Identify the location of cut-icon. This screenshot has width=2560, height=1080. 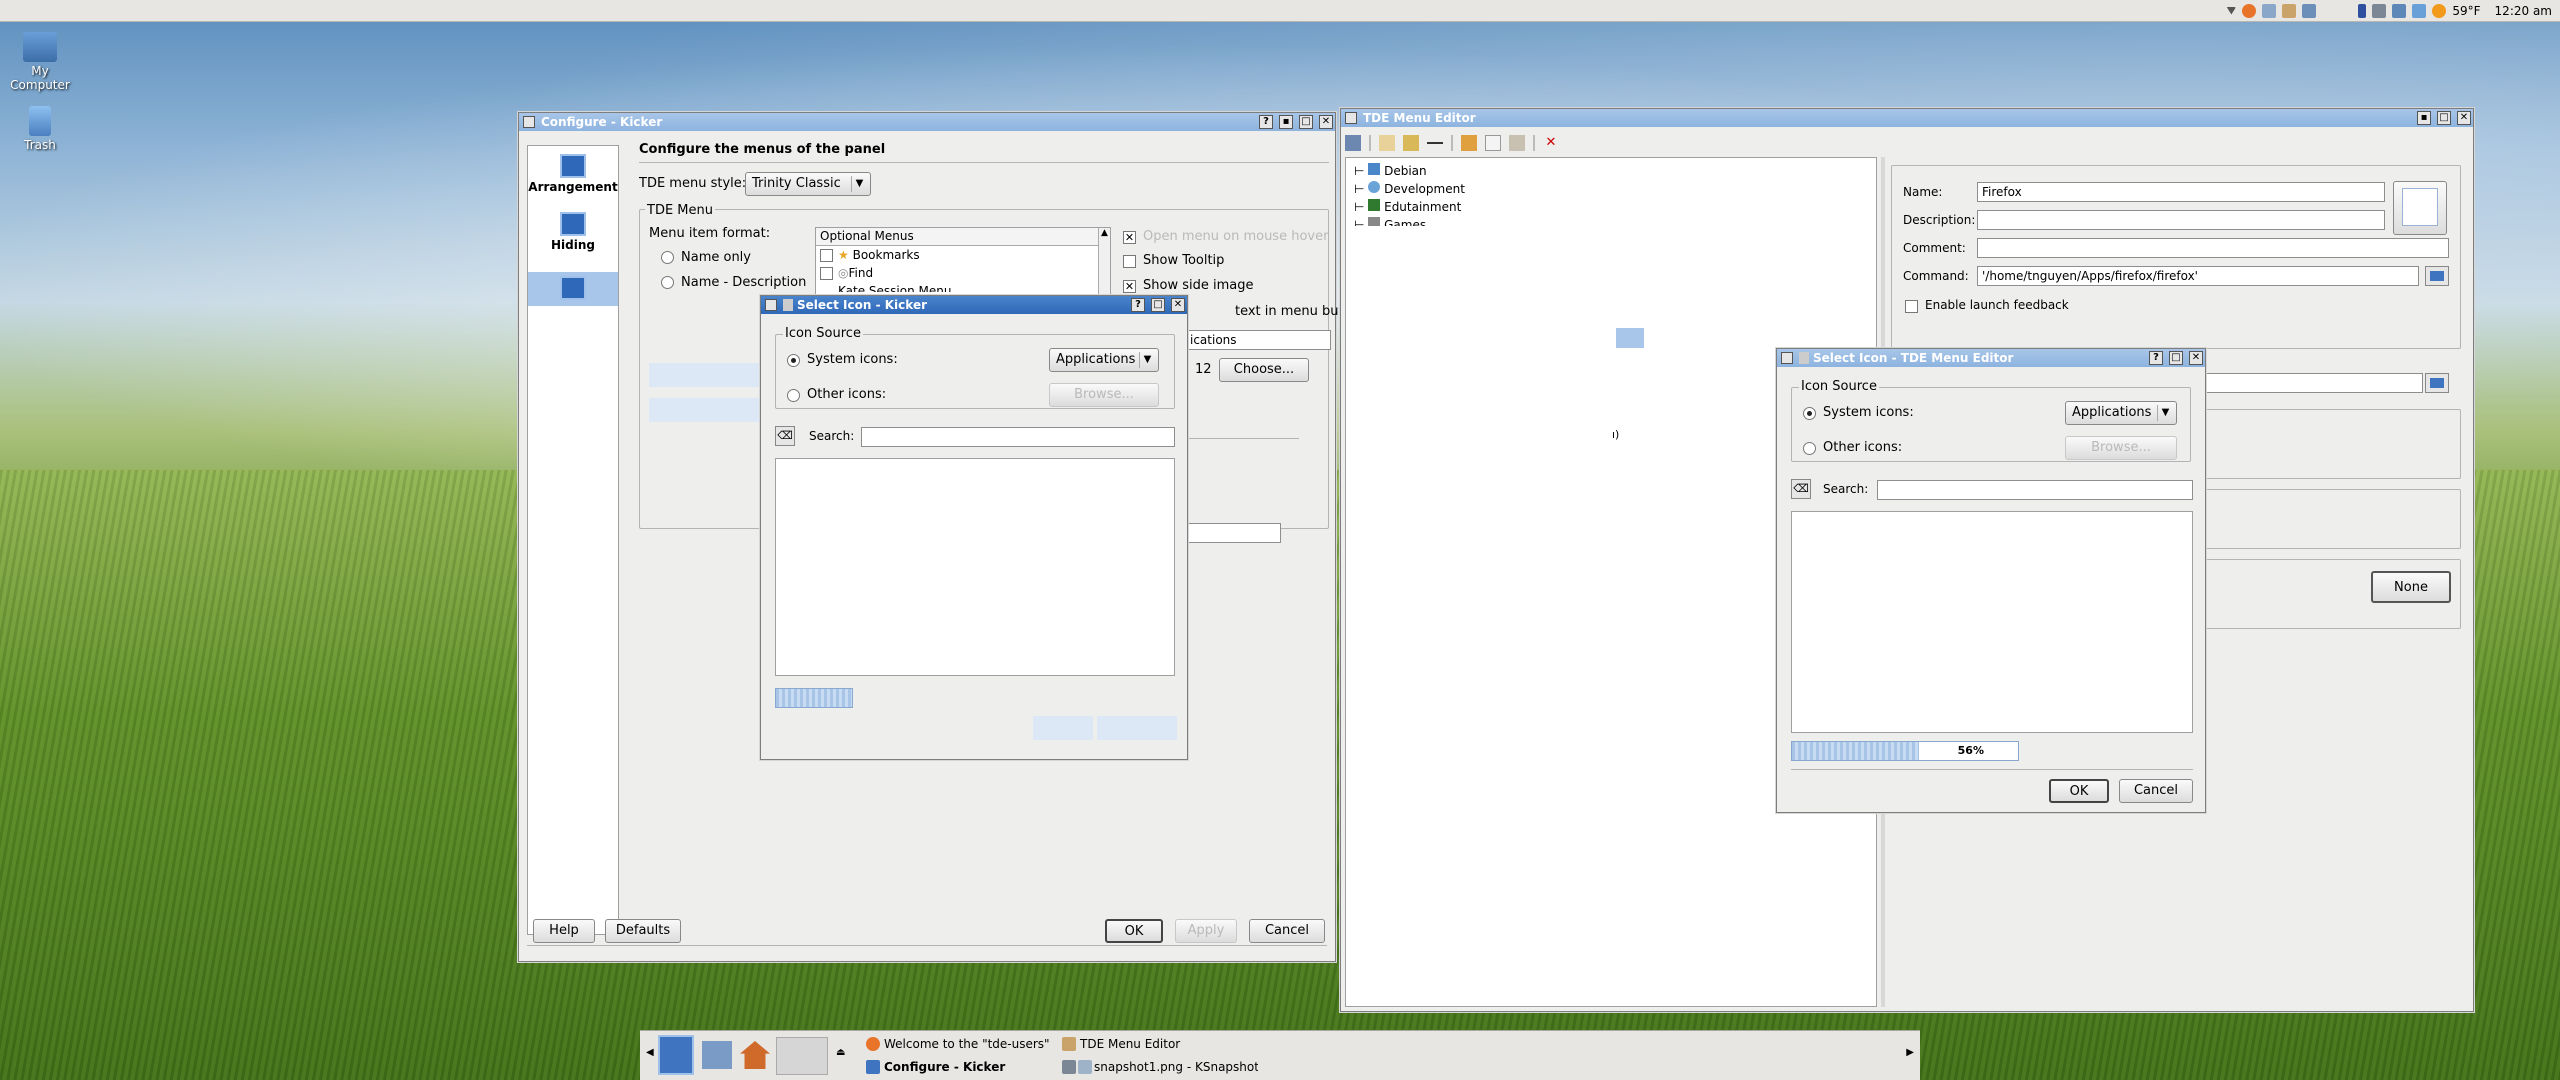
(1469, 143).